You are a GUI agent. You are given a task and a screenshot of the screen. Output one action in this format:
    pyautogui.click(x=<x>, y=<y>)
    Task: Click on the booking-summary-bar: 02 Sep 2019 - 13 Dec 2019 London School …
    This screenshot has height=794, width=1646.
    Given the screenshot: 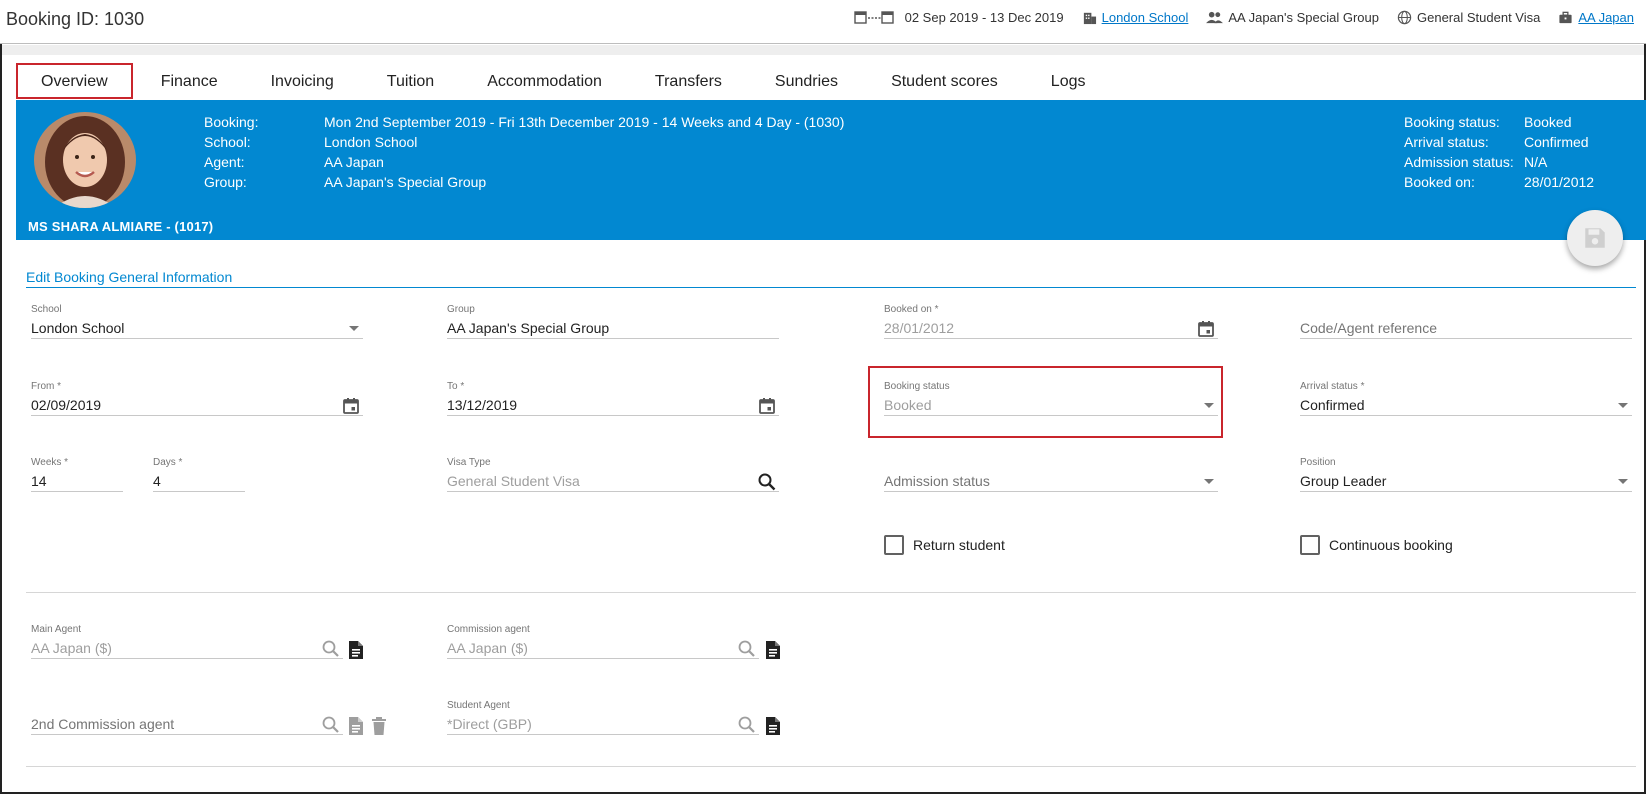 What is the action you would take?
    pyautogui.click(x=1232, y=17)
    